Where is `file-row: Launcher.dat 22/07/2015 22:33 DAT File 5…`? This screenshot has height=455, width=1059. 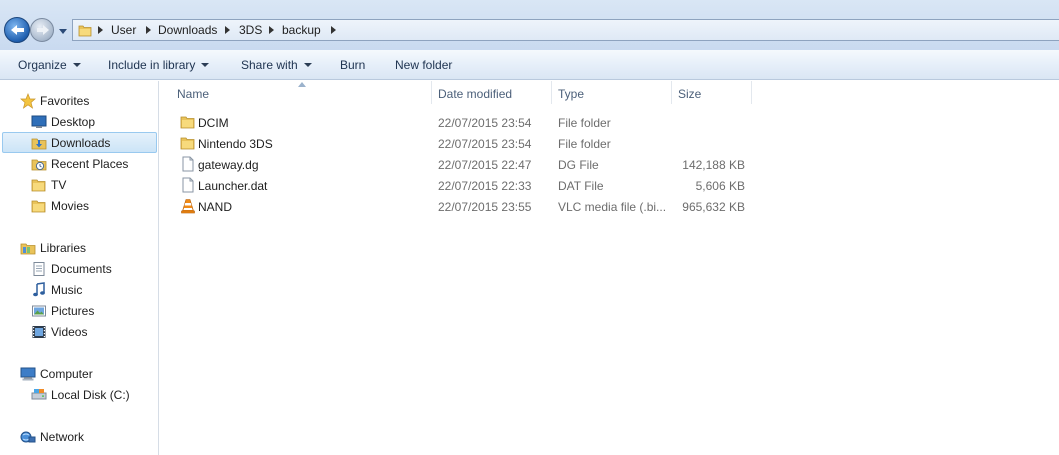
file-row: Launcher.dat 22/07/2015 22:33 DAT File 5… is located at coordinates (526, 185).